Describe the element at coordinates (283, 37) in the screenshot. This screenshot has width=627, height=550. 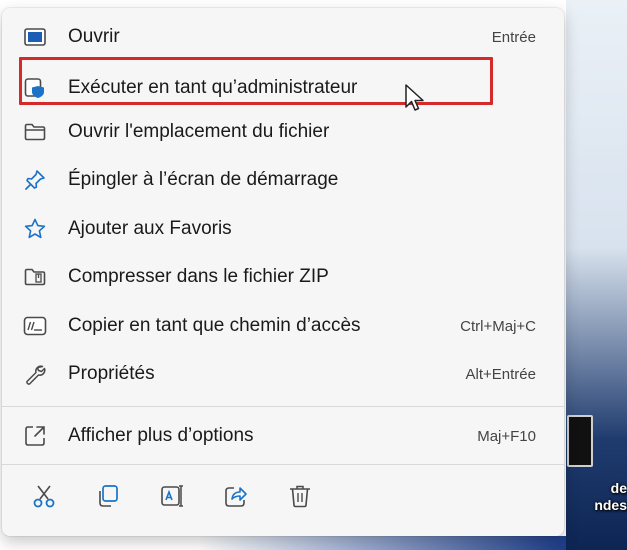
I see `menu-item-open: Ouvrir Entrée` at that location.